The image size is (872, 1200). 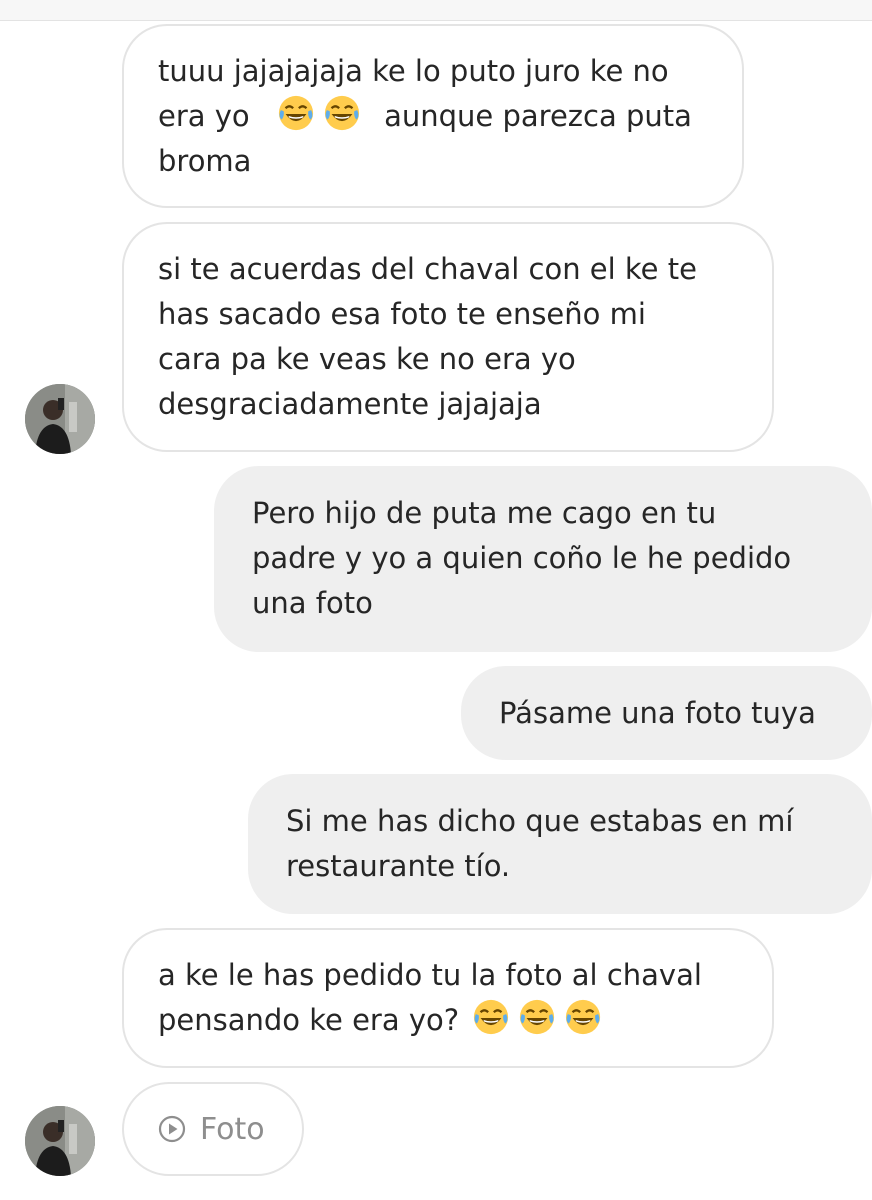 What do you see at coordinates (484, 513) in the screenshot?
I see `message-text: Pero hijo de puta me cago en tu` at bounding box center [484, 513].